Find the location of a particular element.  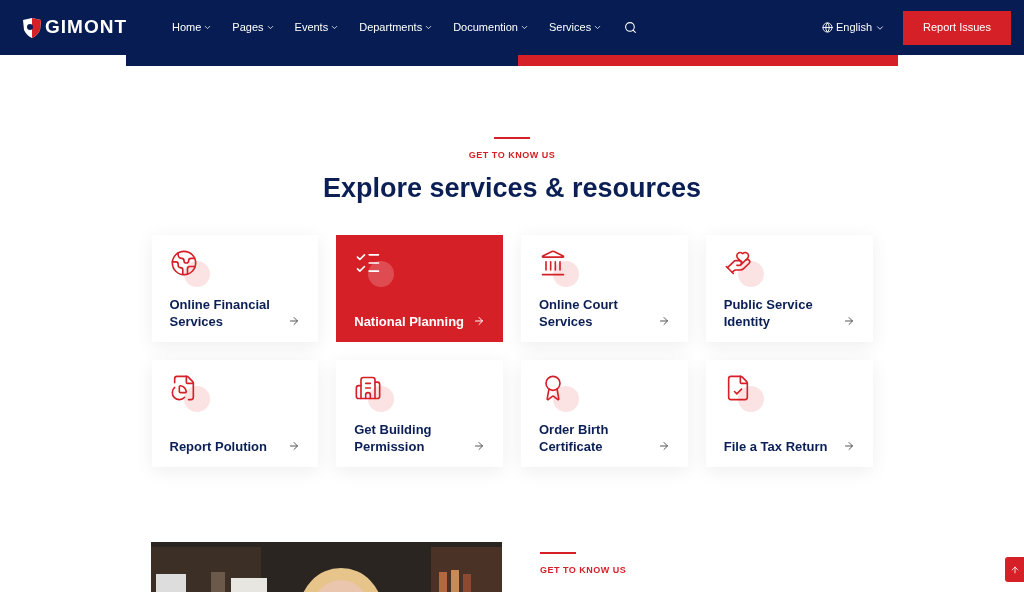

service-card: File a Tax Return is located at coordinates (789, 413).